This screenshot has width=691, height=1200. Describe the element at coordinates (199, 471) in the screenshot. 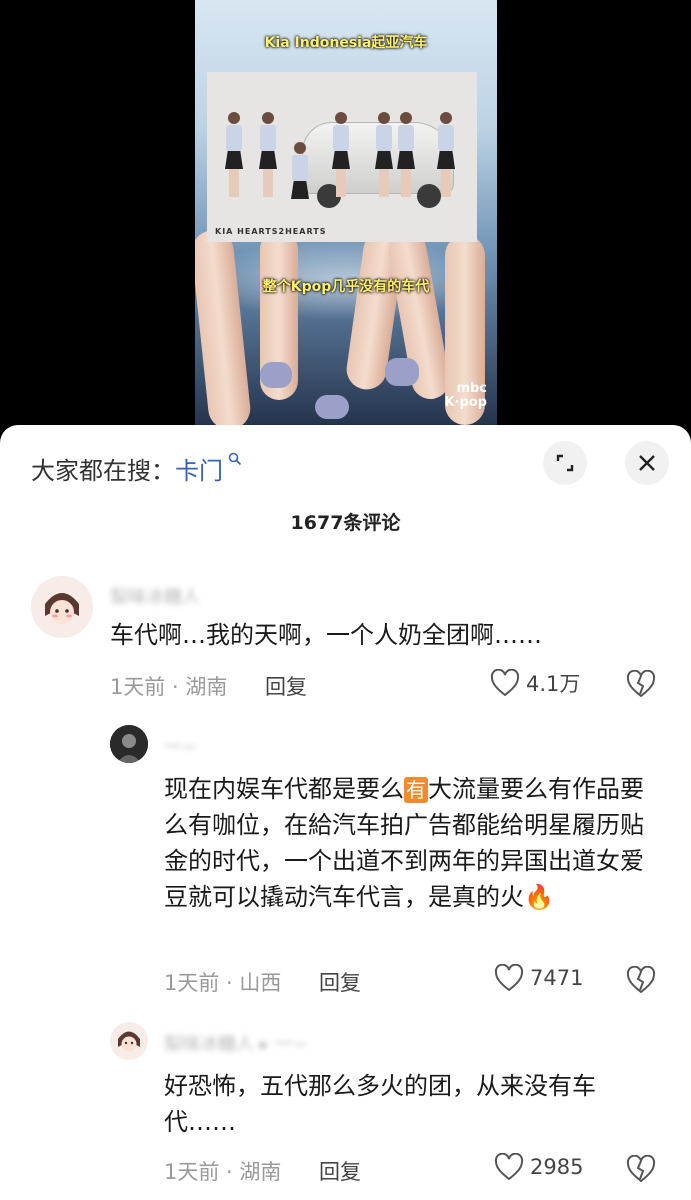

I see `search-keyword: 卡门` at that location.